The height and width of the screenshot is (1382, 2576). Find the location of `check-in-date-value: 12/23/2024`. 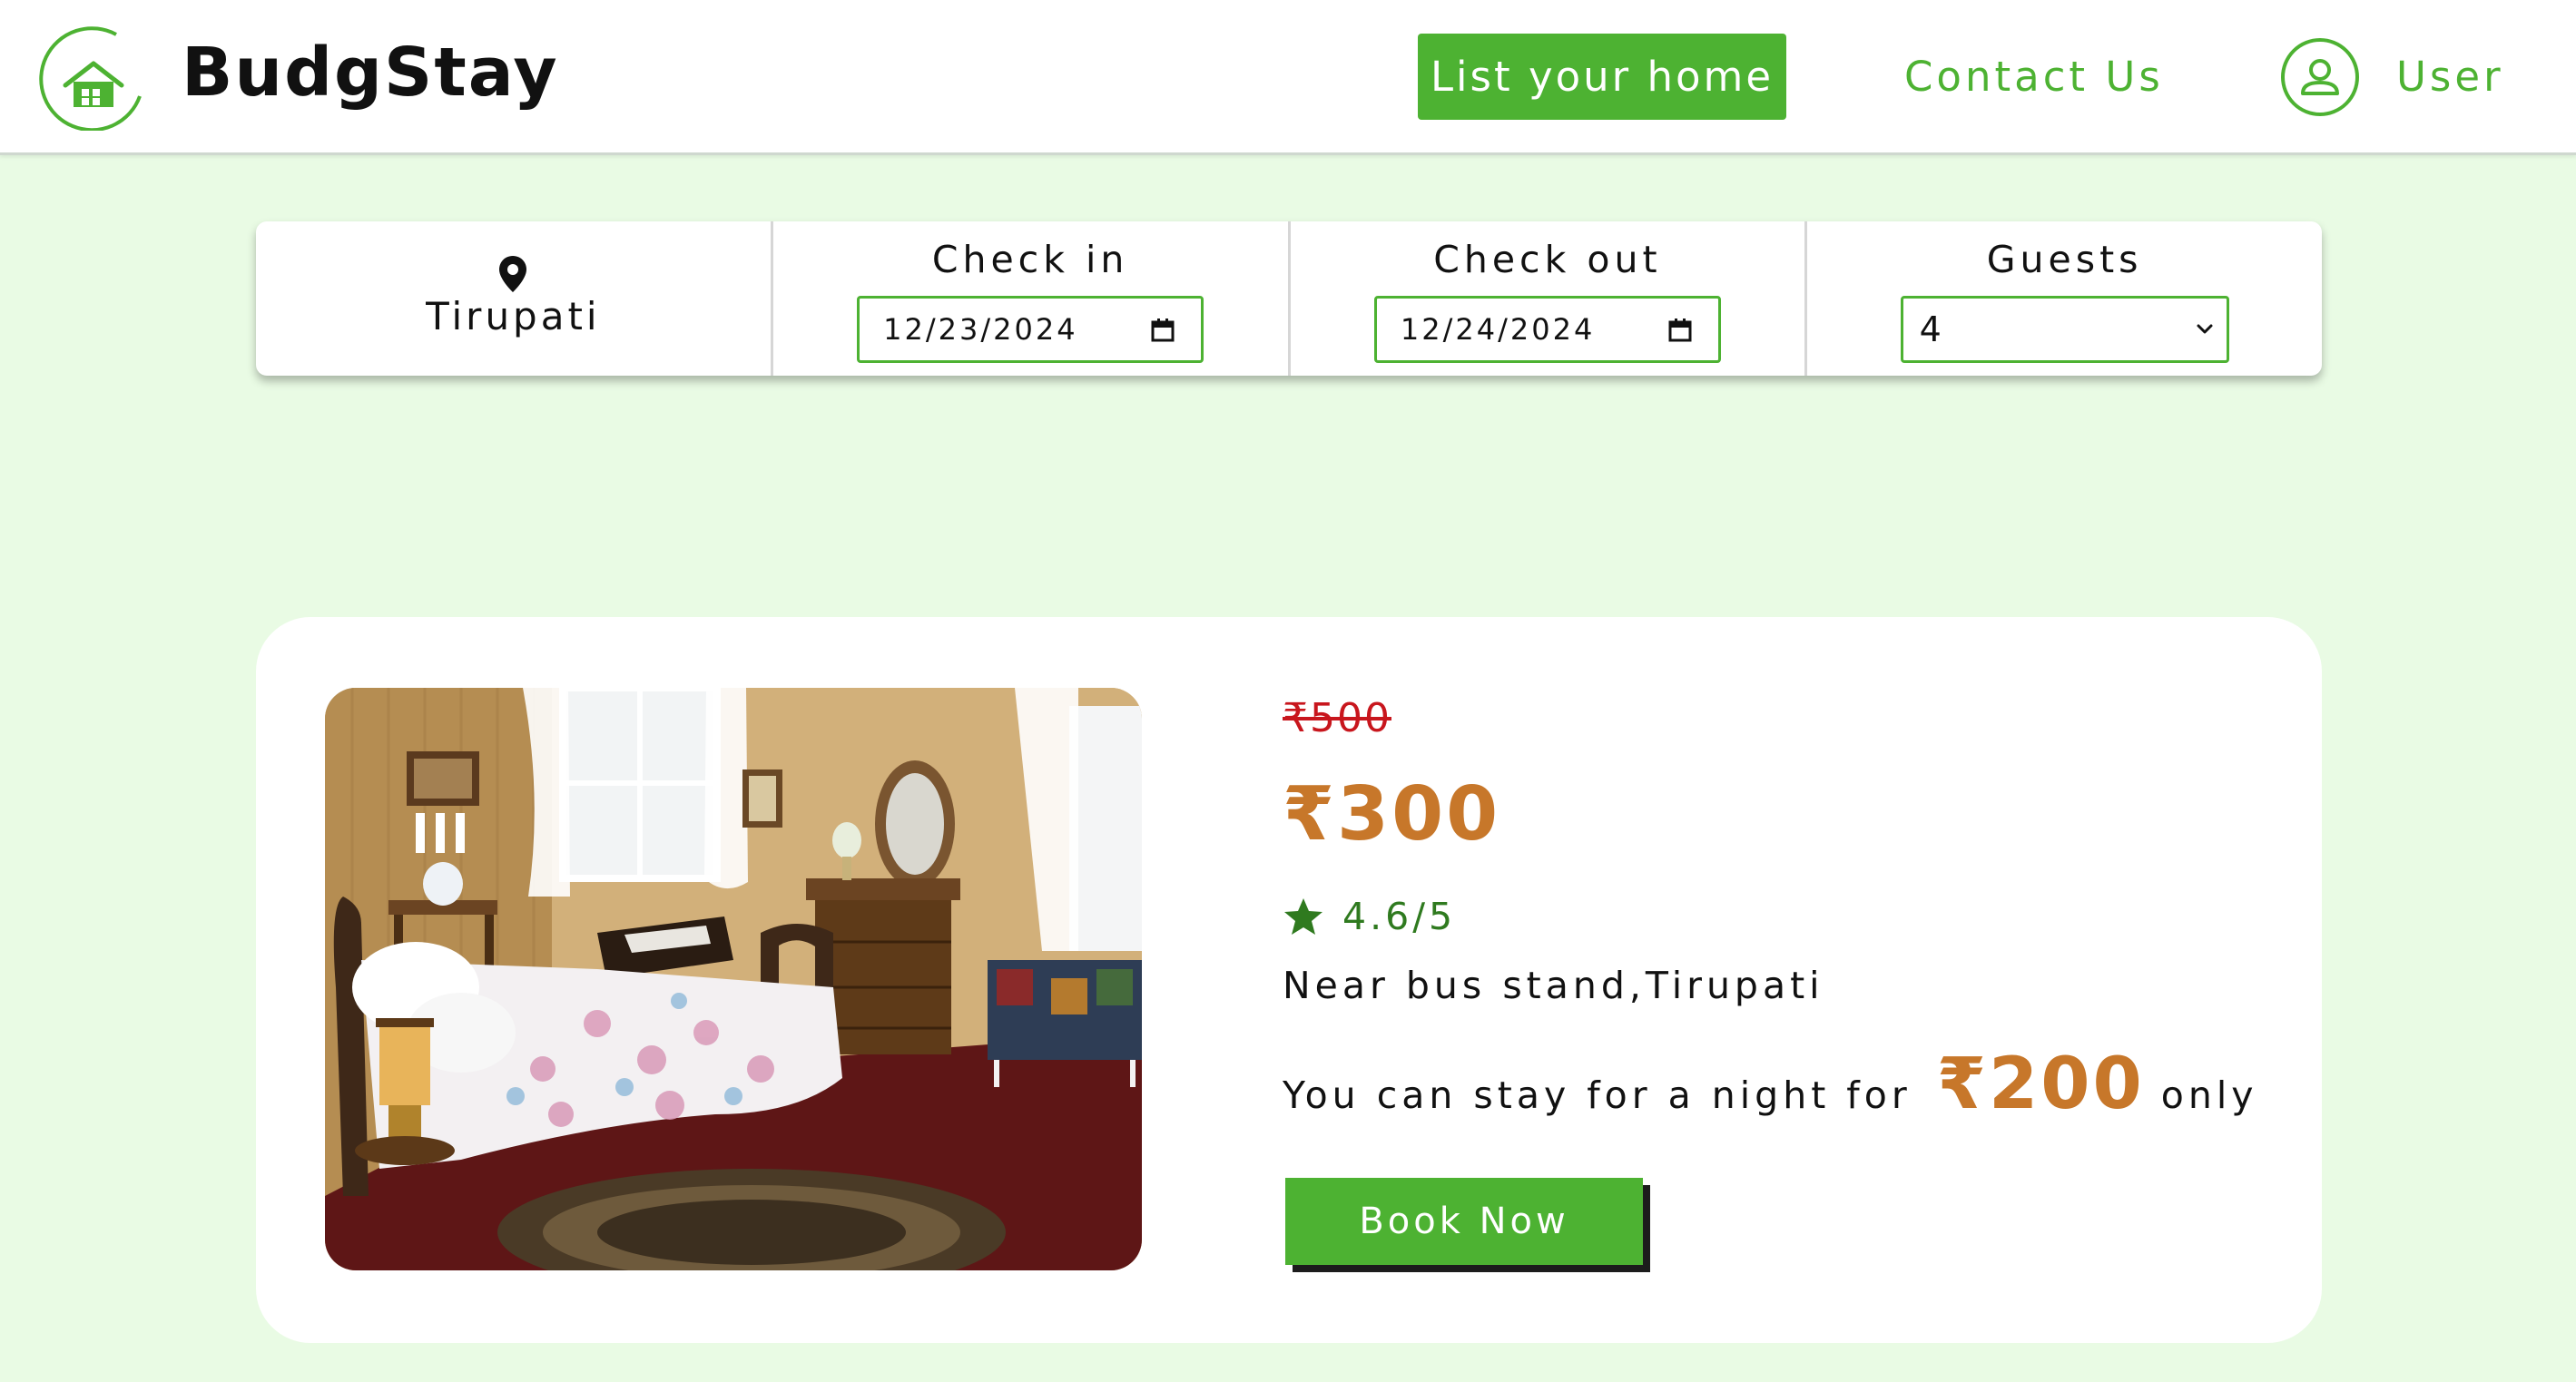

check-in-date-value: 12/23/2024 is located at coordinates (980, 329).